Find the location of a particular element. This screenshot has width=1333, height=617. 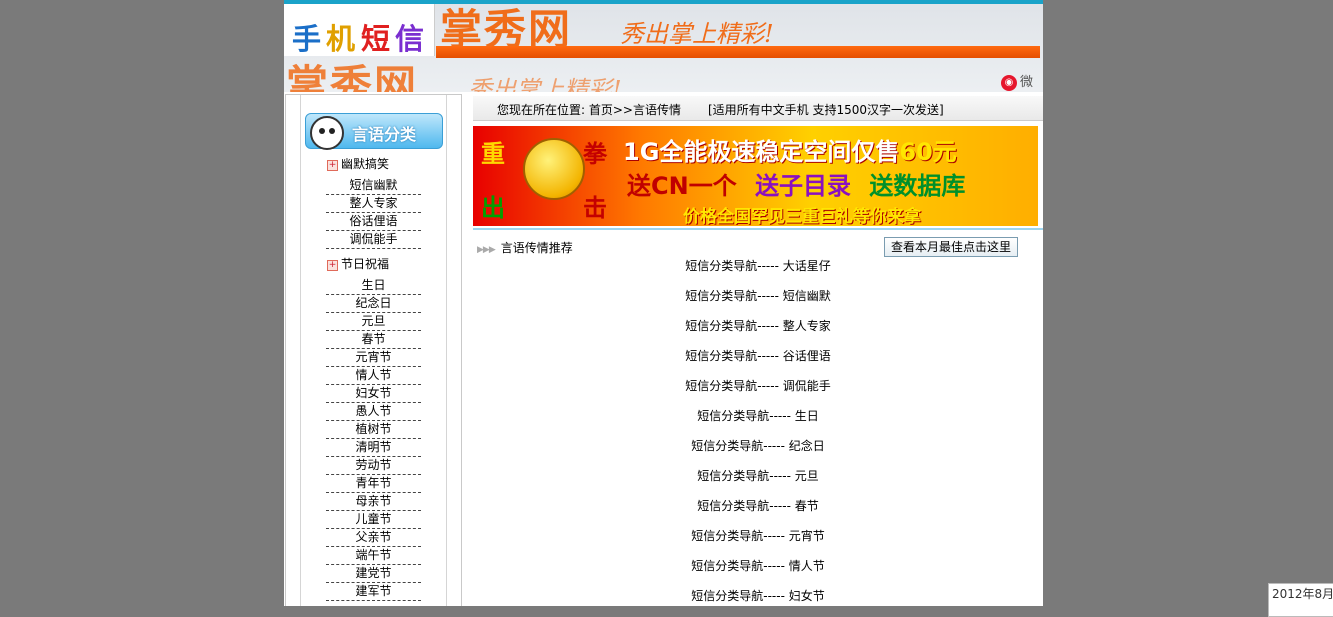

sidebar-item: 儿童节 is located at coordinates (373, 520).